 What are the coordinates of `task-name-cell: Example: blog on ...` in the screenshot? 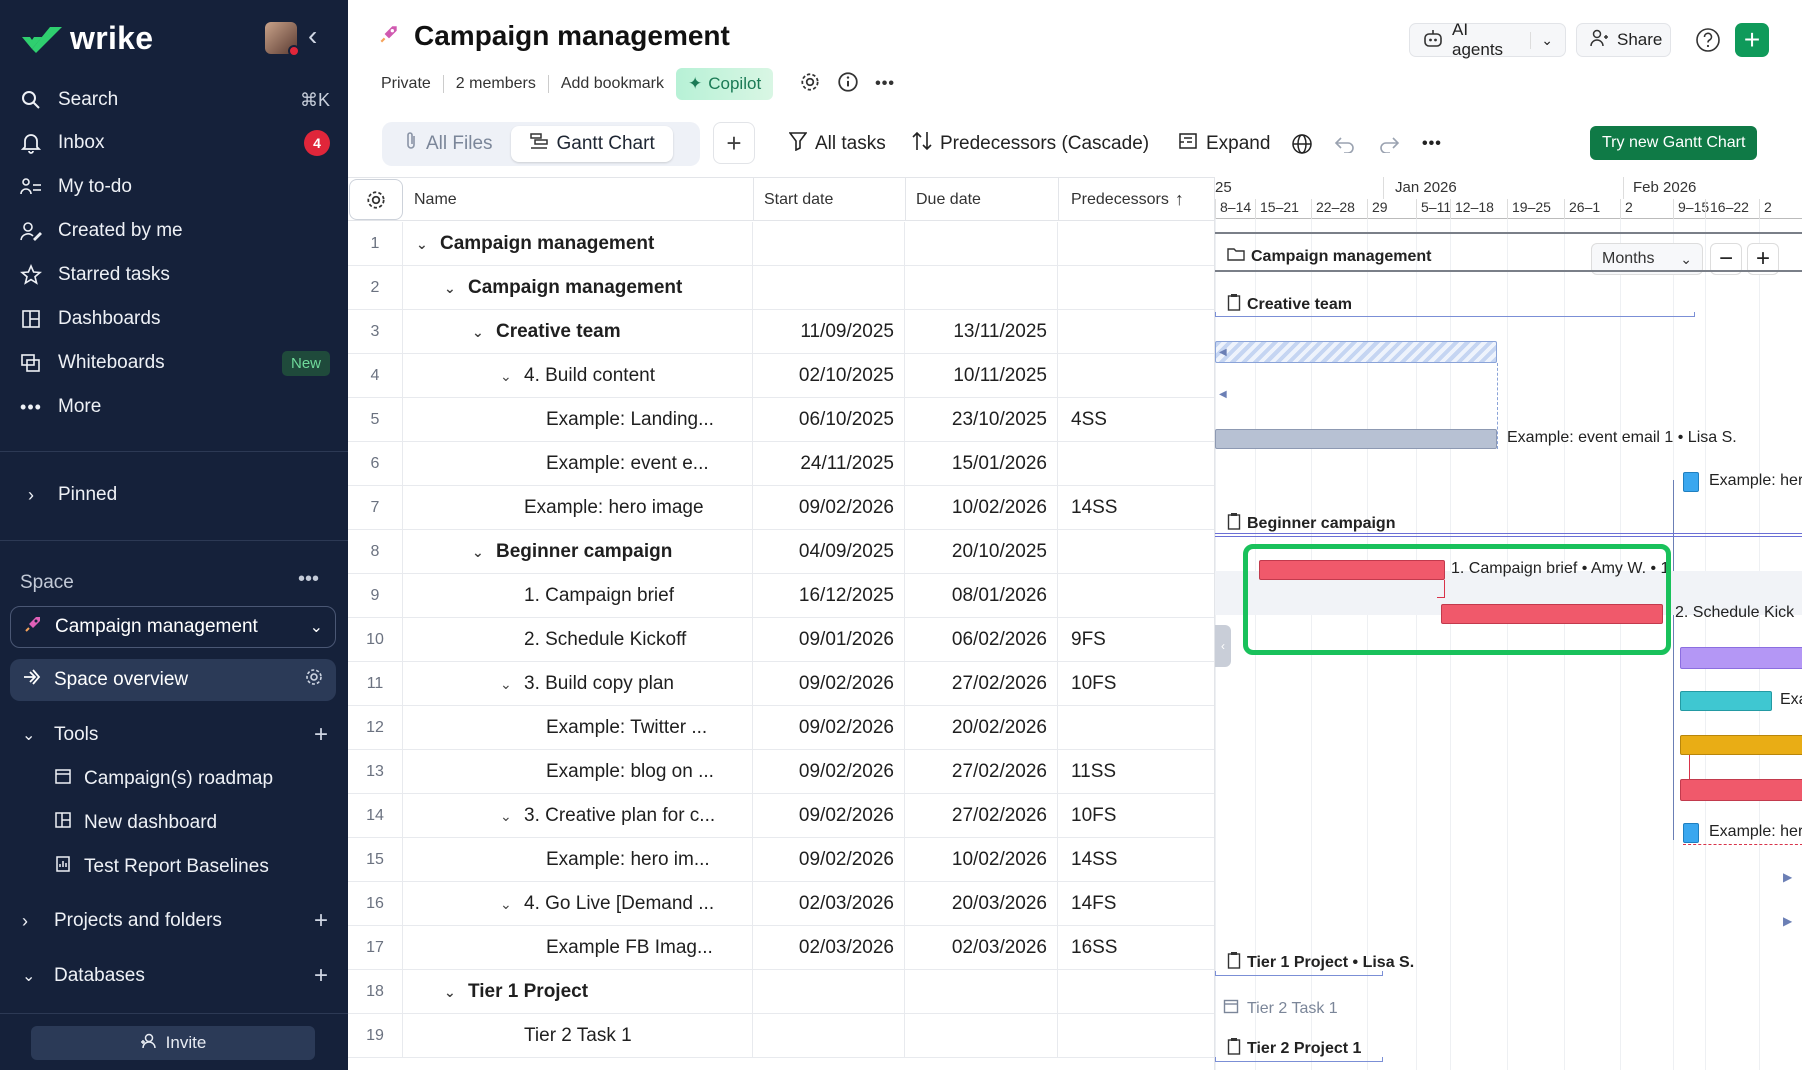 It's located at (578, 772).